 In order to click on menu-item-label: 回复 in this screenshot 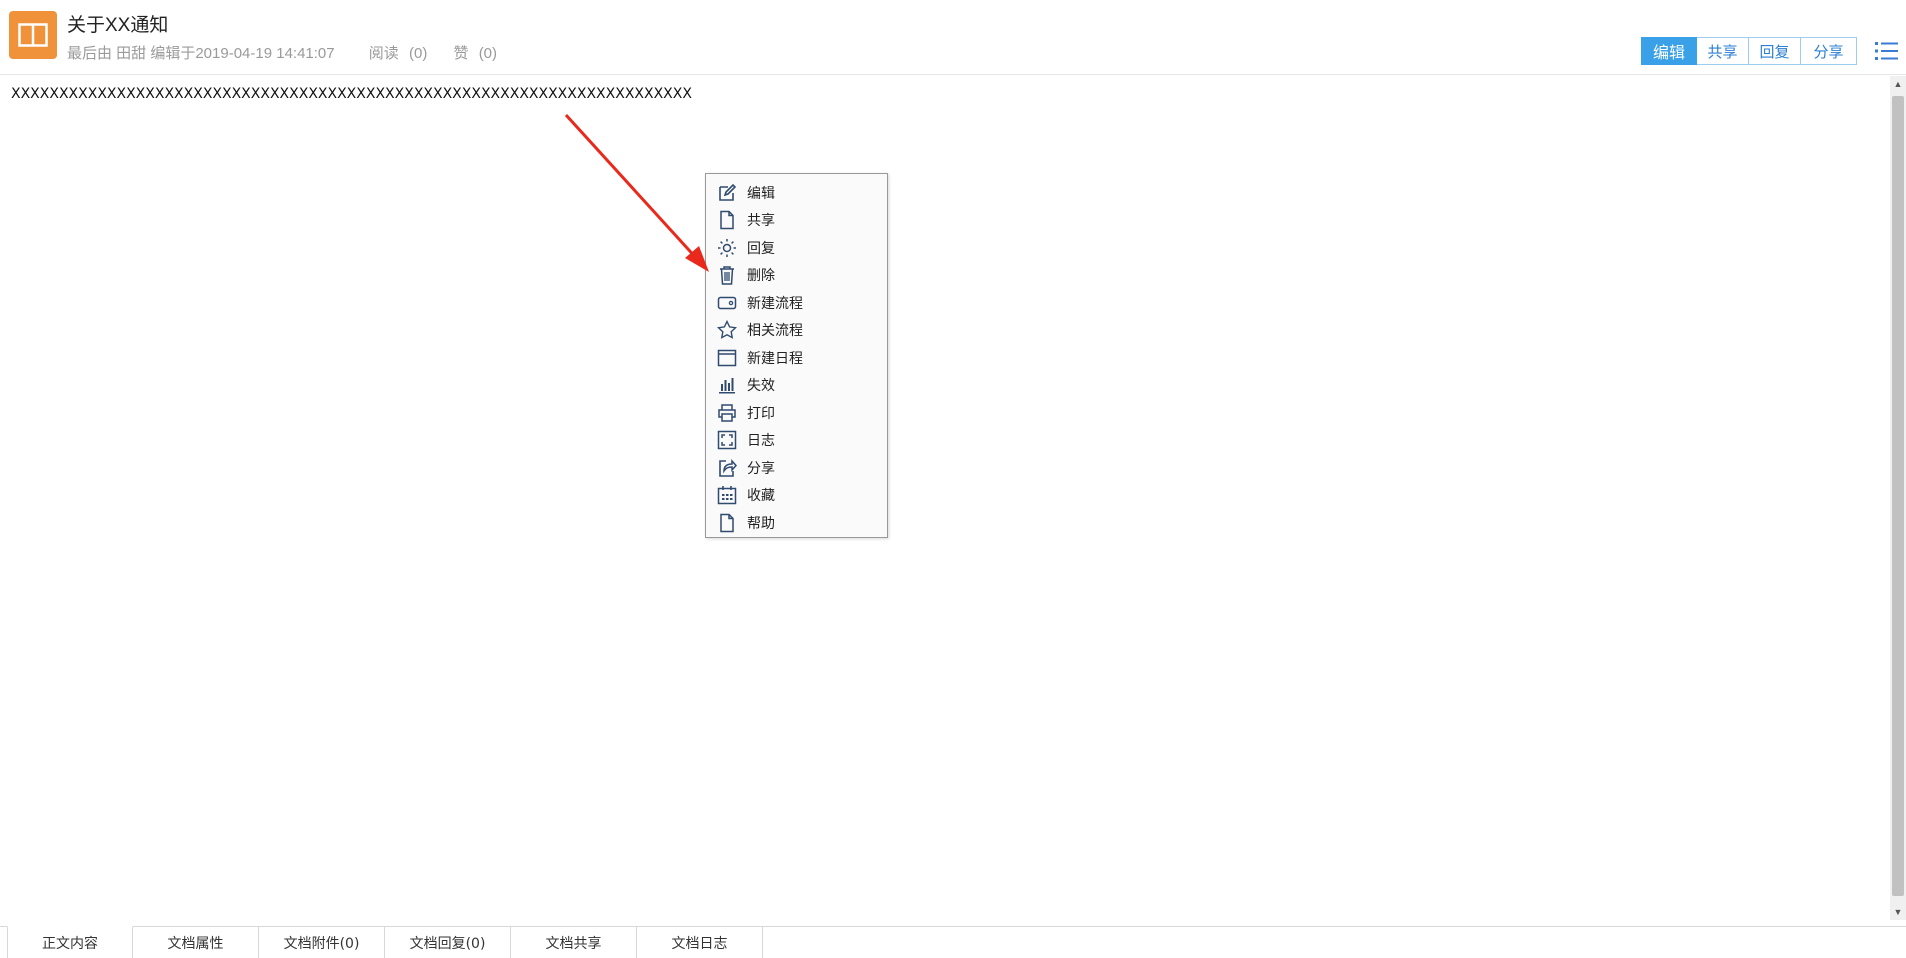, I will do `click(761, 248)`.